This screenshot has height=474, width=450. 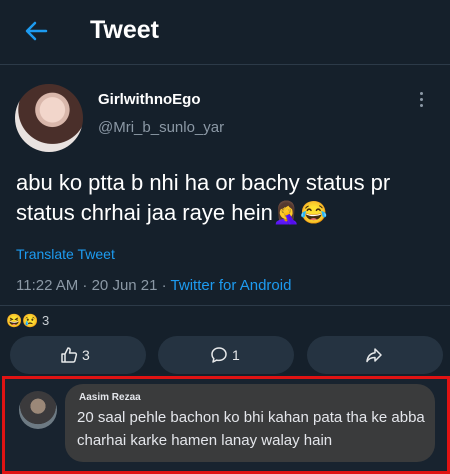 I want to click on like-button: 3, so click(x=78, y=355).